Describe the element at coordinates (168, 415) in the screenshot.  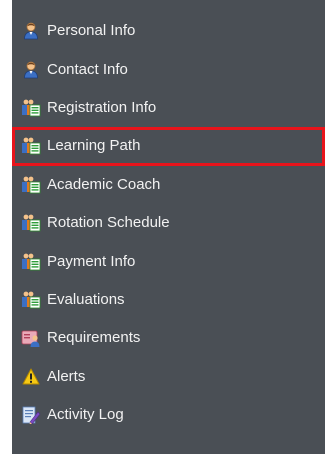
I see `menu-item-activity-log: Activity Log` at that location.